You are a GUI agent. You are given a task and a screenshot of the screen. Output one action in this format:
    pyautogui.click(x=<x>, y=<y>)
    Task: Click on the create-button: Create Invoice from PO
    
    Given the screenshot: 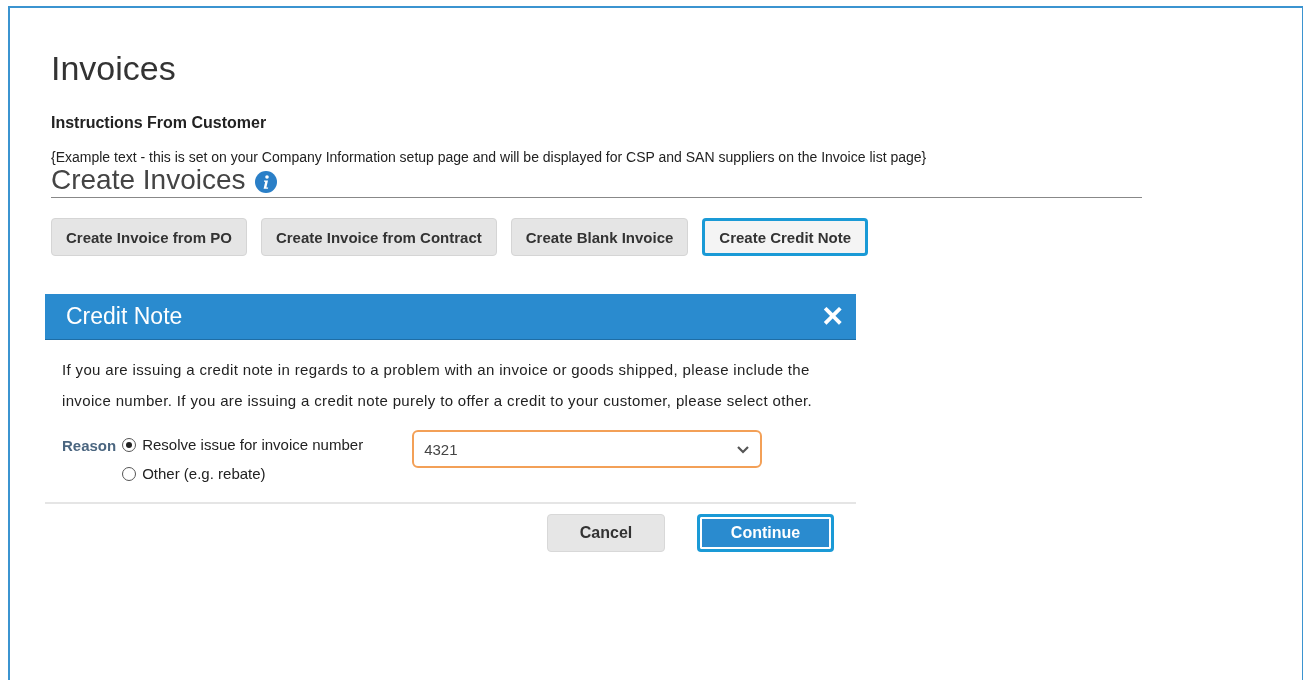 What is the action you would take?
    pyautogui.click(x=149, y=237)
    